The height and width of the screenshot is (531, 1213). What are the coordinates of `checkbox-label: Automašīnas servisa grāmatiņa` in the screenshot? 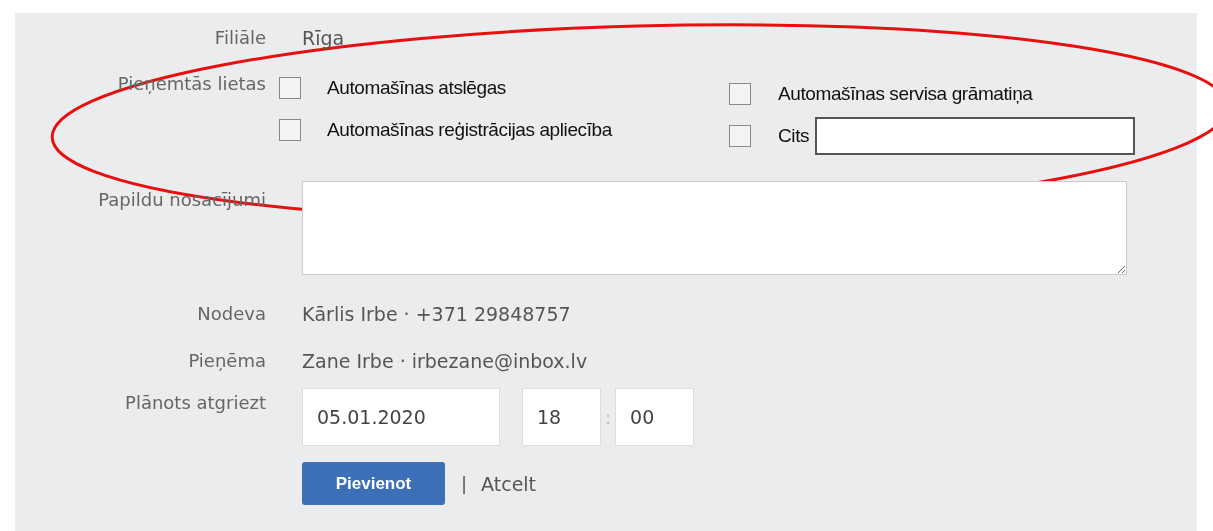 It's located at (905, 94).